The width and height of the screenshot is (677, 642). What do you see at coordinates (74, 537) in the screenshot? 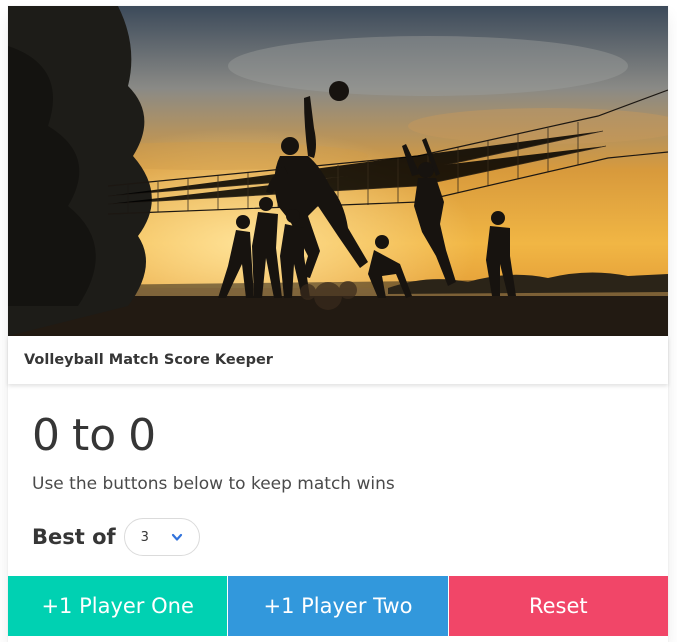
I see `best-of-label: Best of` at bounding box center [74, 537].